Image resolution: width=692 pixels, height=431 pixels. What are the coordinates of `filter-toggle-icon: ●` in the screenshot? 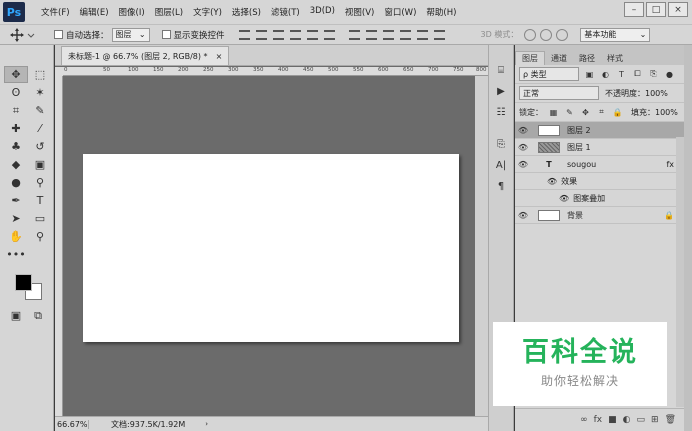 It's located at (669, 74).